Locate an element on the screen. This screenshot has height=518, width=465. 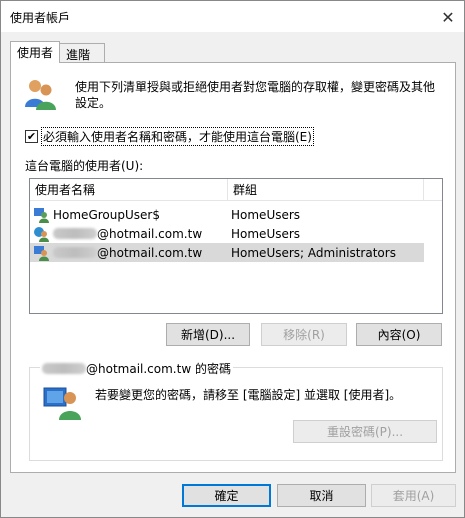
cancel-button: 取消 is located at coordinates (321, 495).